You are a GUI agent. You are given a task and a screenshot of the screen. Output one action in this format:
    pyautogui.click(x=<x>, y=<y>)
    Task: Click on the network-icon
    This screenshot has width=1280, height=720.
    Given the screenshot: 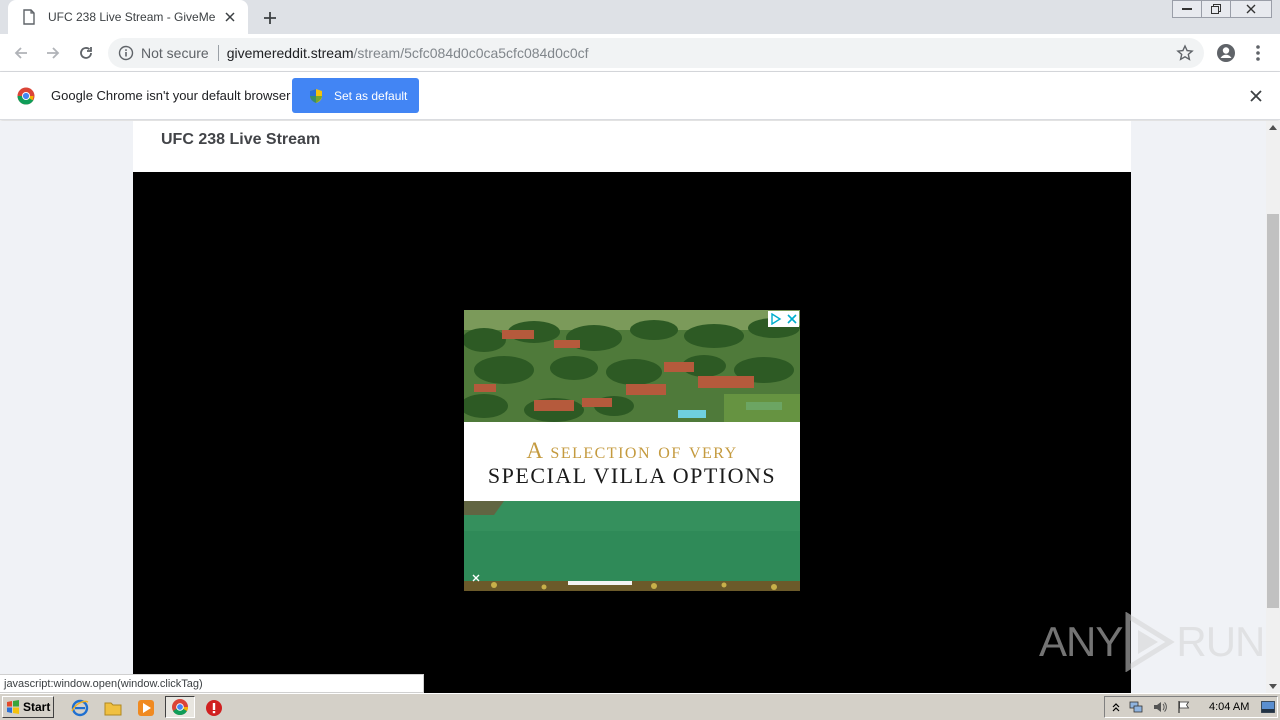 What is the action you would take?
    pyautogui.click(x=1136, y=707)
    